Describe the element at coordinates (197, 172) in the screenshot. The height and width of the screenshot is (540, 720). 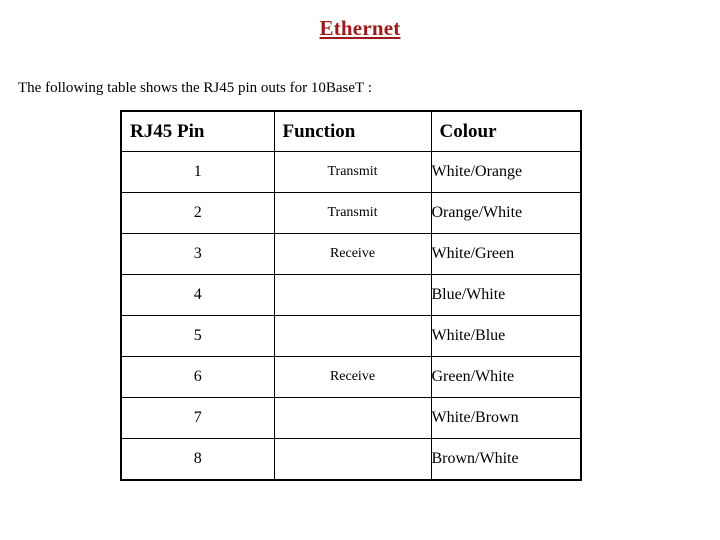
I see `cell-rj45-pin: 1` at that location.